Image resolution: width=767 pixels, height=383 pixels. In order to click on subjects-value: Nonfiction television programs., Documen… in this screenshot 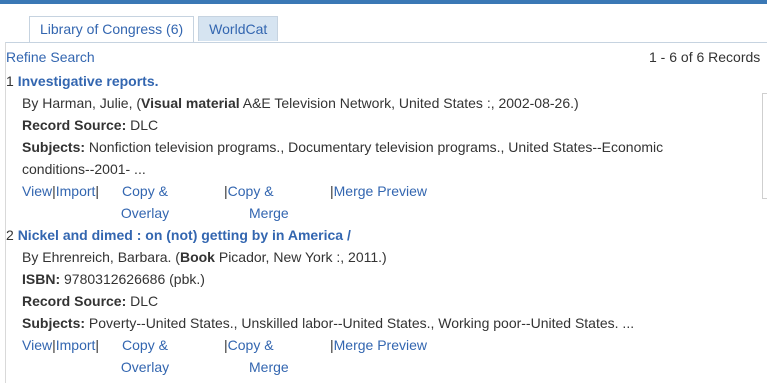, I will do `click(374, 147)`.